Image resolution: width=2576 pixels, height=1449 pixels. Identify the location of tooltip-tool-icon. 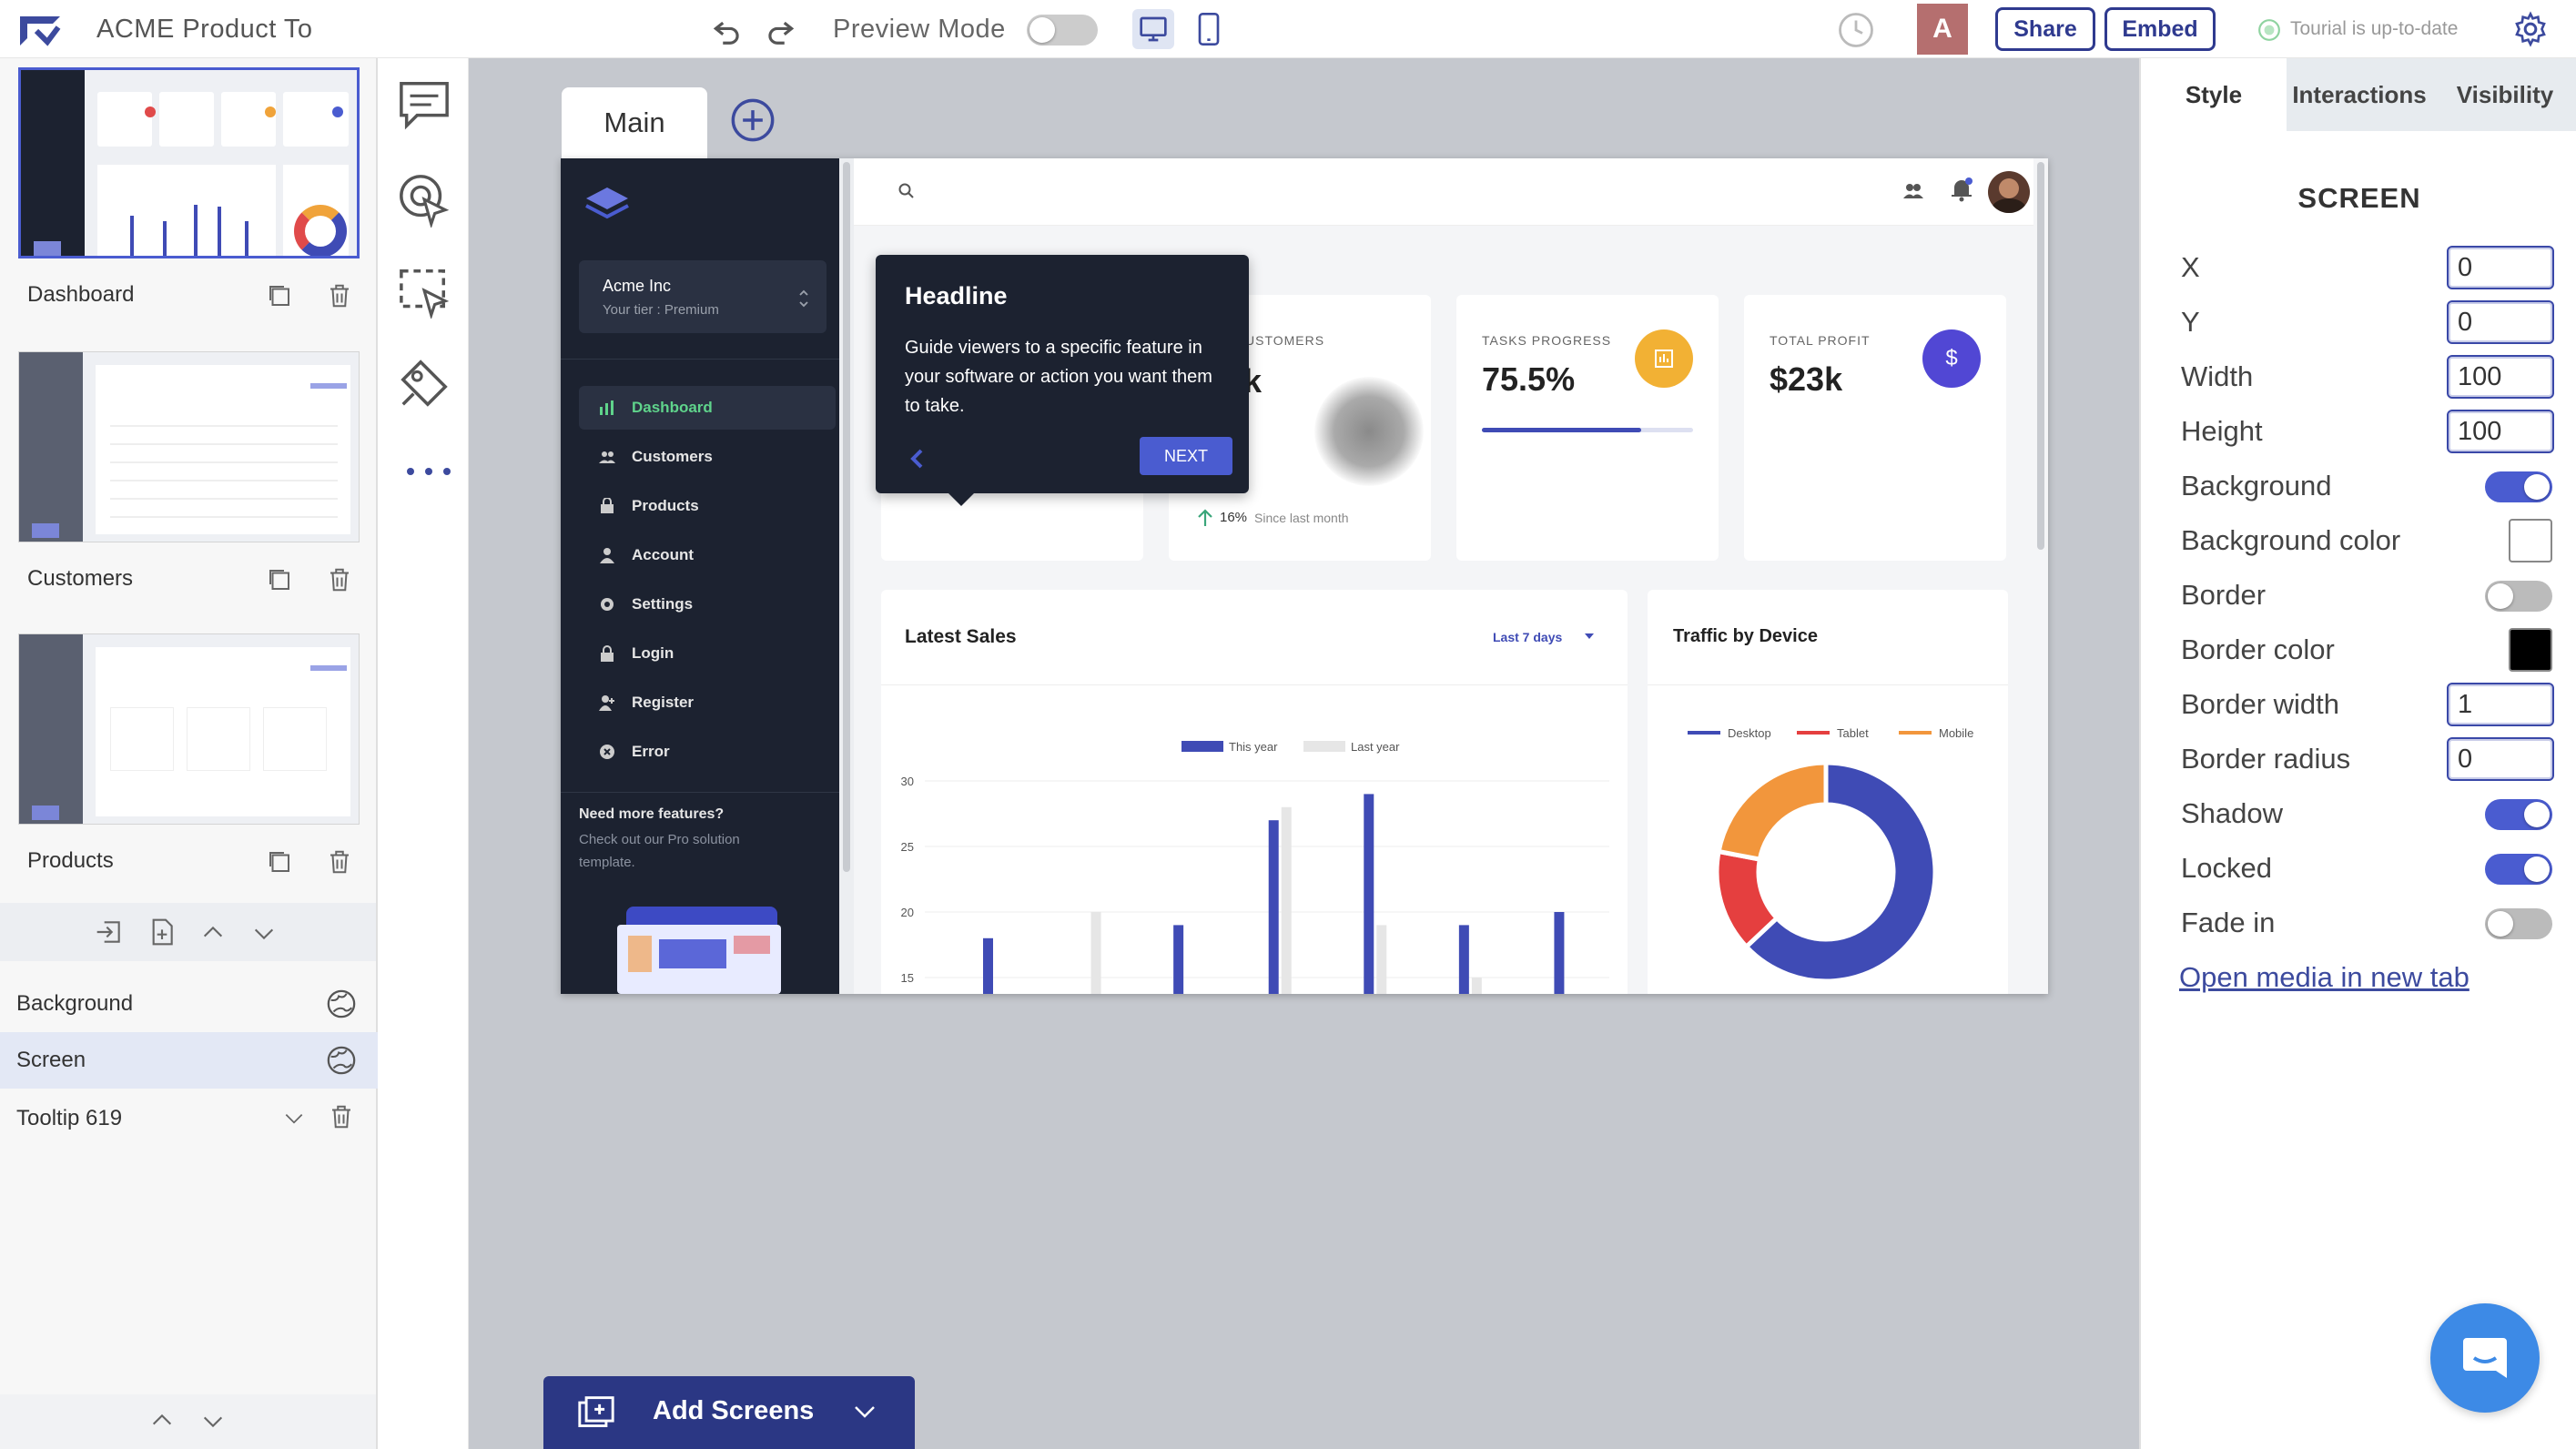
(424, 105).